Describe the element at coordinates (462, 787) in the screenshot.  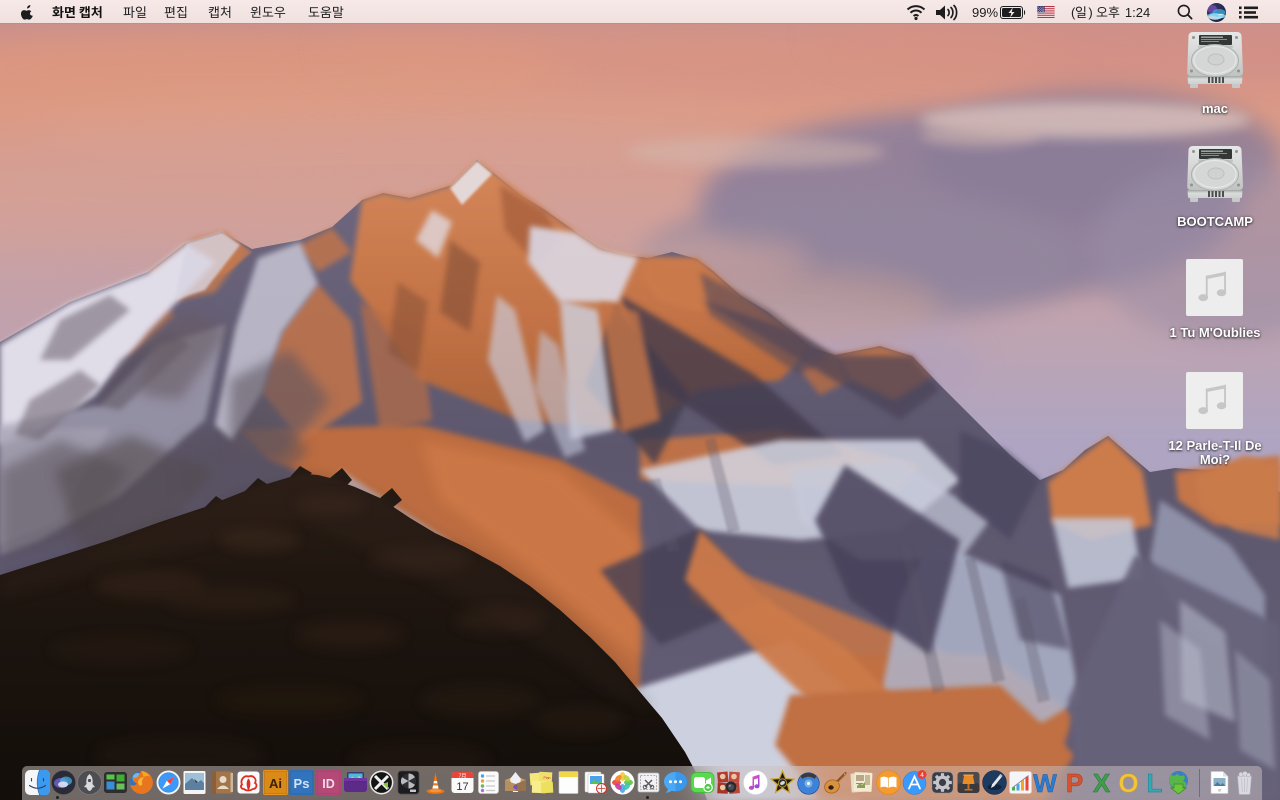
I see `svg-text: 17` at that location.